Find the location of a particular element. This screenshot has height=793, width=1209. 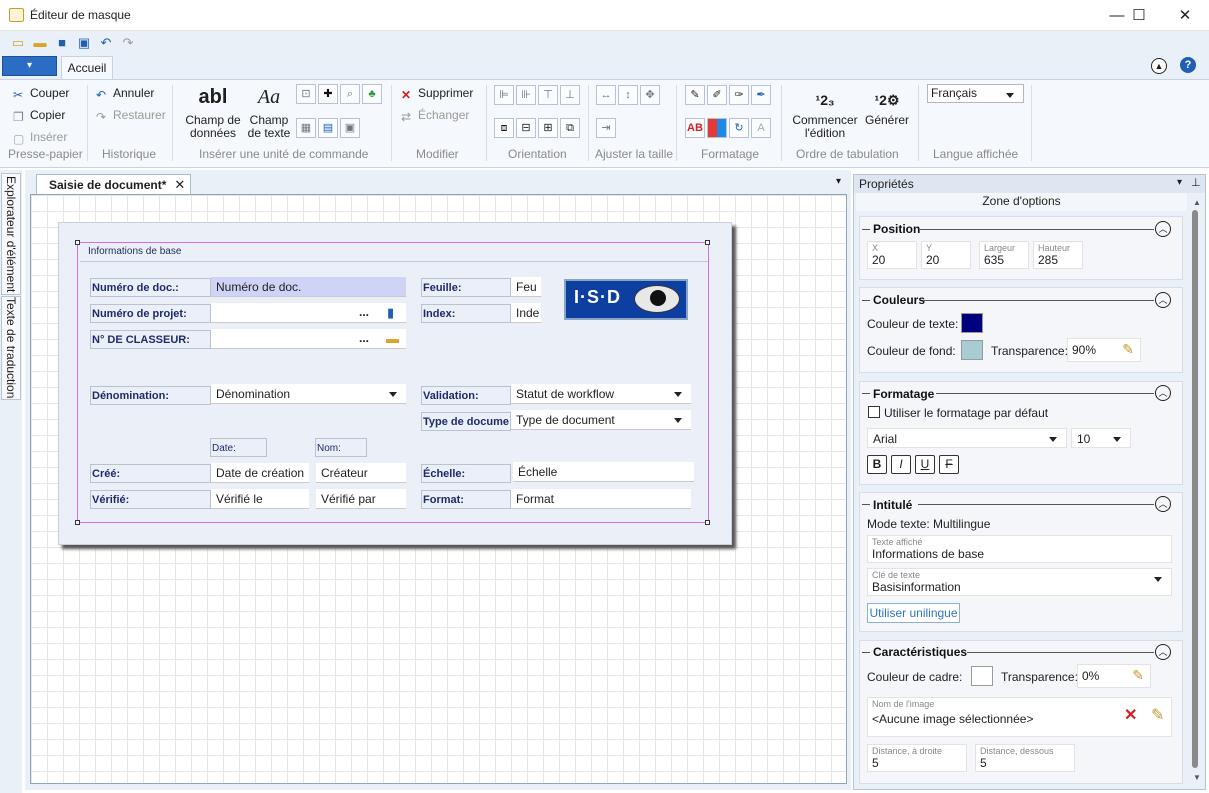

plant-icon: ♣ is located at coordinates (372, 94).